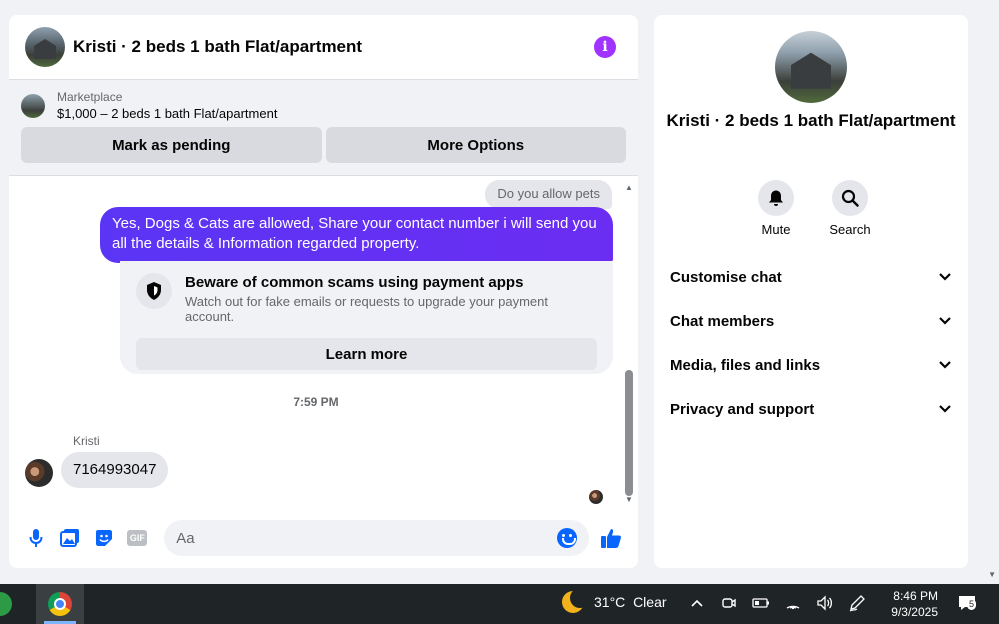 This screenshot has width=999, height=624. Describe the element at coordinates (366, 354) in the screenshot. I see `learn-more-button: Learn more` at that location.